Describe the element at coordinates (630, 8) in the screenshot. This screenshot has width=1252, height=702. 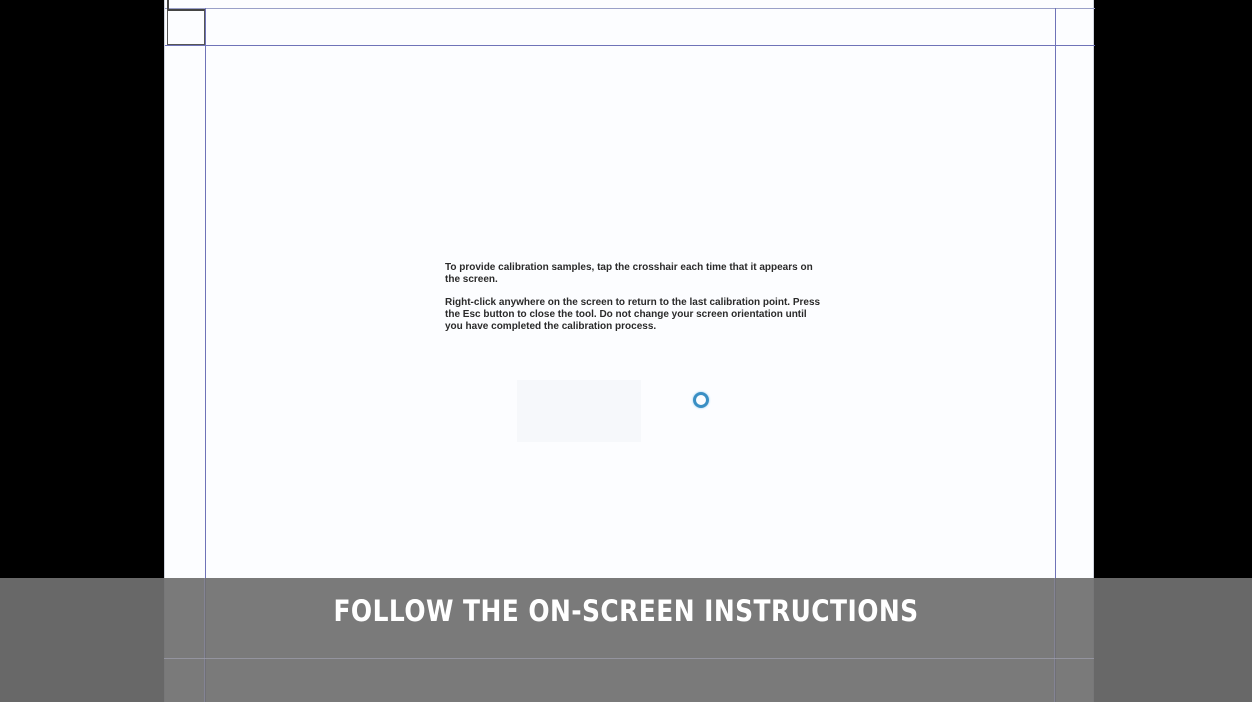
I see `top-edge-line` at that location.